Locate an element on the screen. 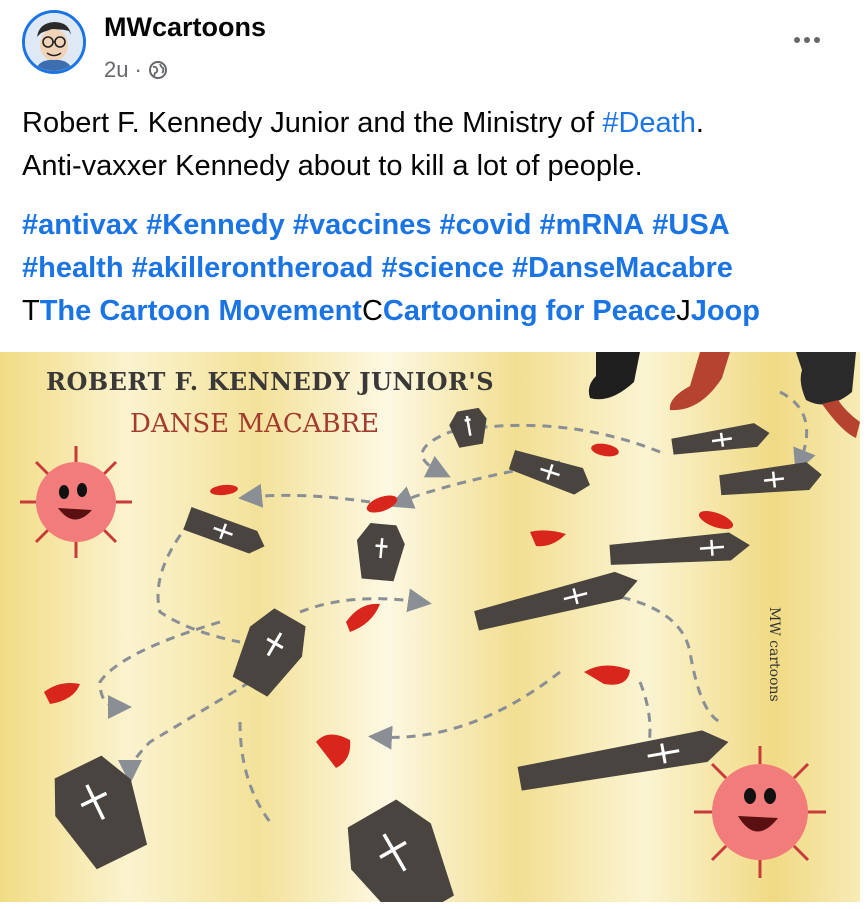 This screenshot has width=867, height=909. author-name: MWcartoons is located at coordinates (185, 27).